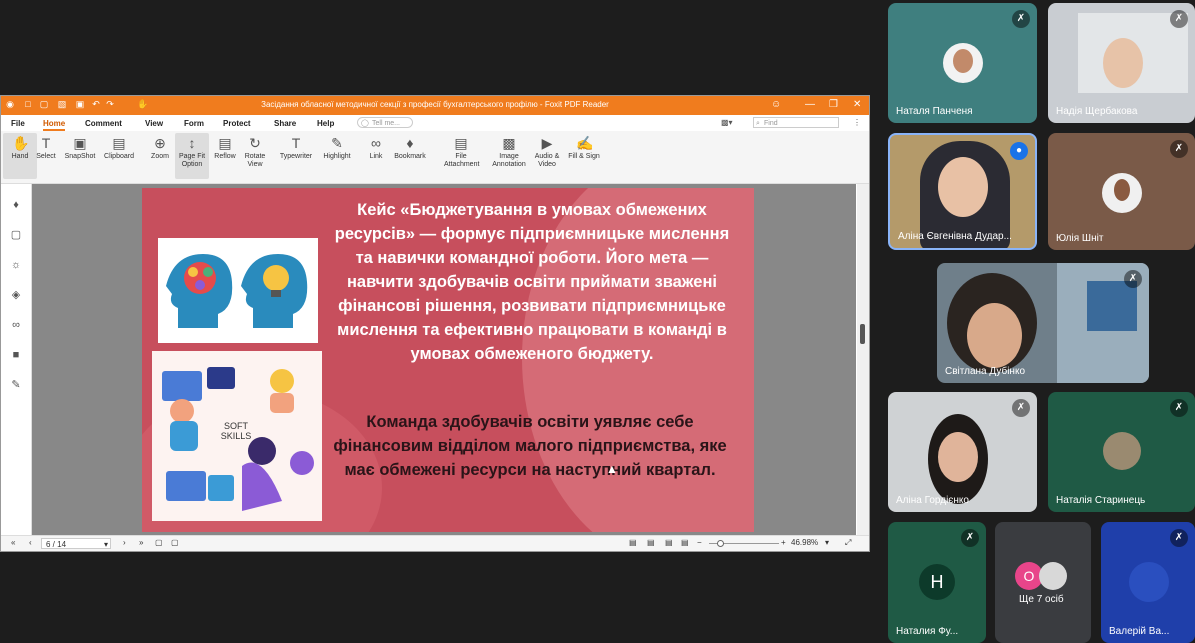 The height and width of the screenshot is (643, 1195). I want to click on comments-panel-icon: ☼, so click(16, 265).